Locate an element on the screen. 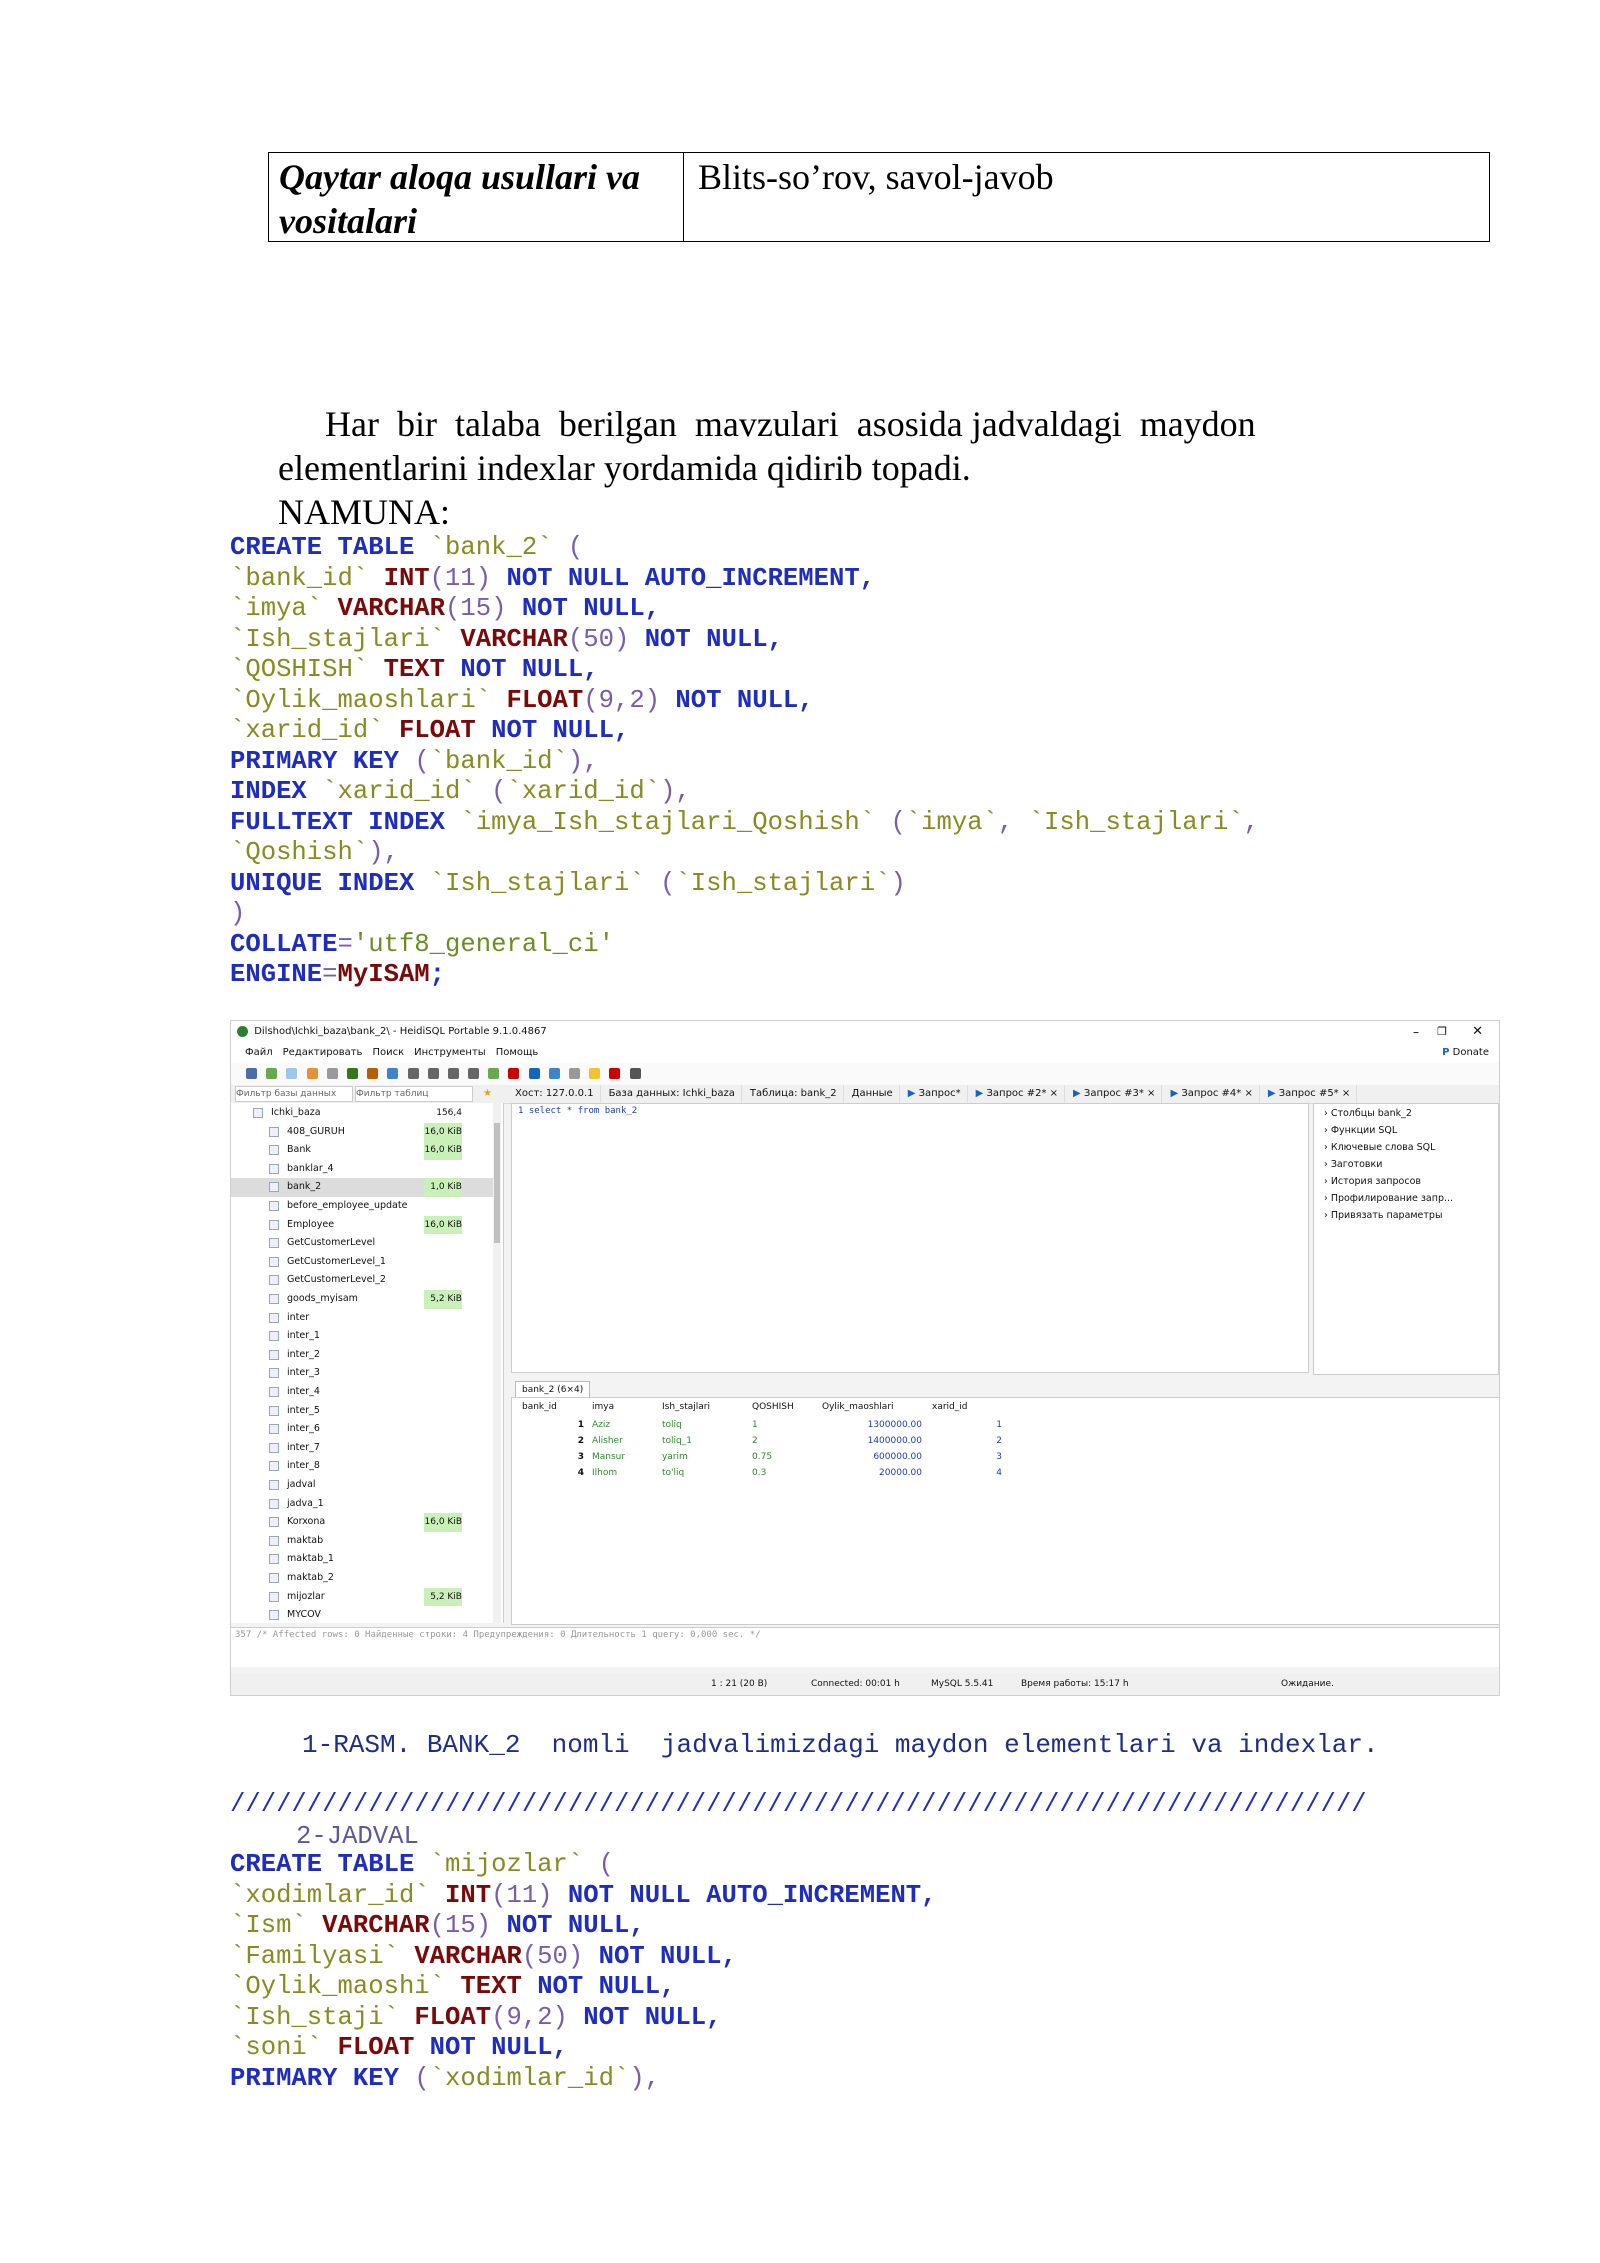 Image resolution: width=1600 pixels, height=2263 pixels. tab-item: ▶ Запрос #4* × is located at coordinates (1212, 1094).